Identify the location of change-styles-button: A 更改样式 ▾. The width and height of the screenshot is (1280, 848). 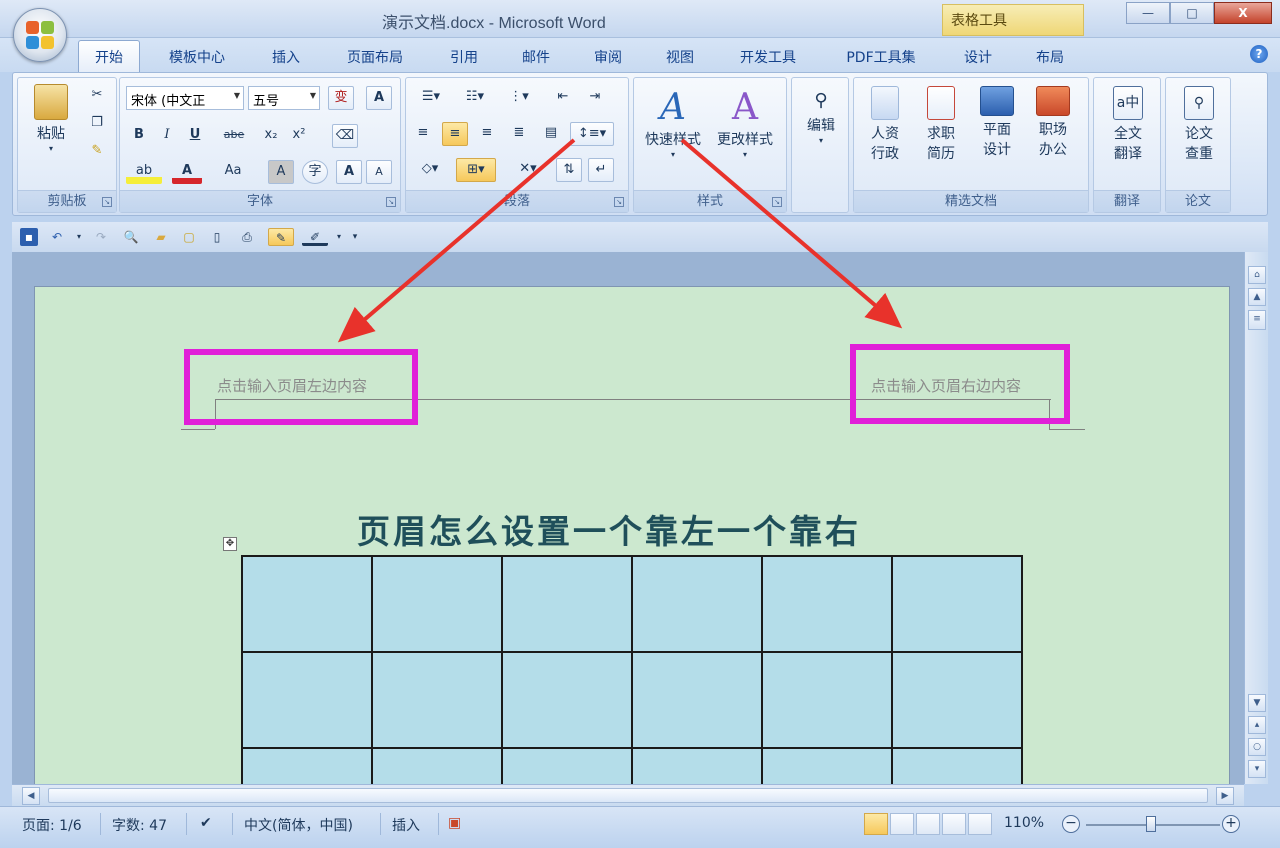
(745, 122).